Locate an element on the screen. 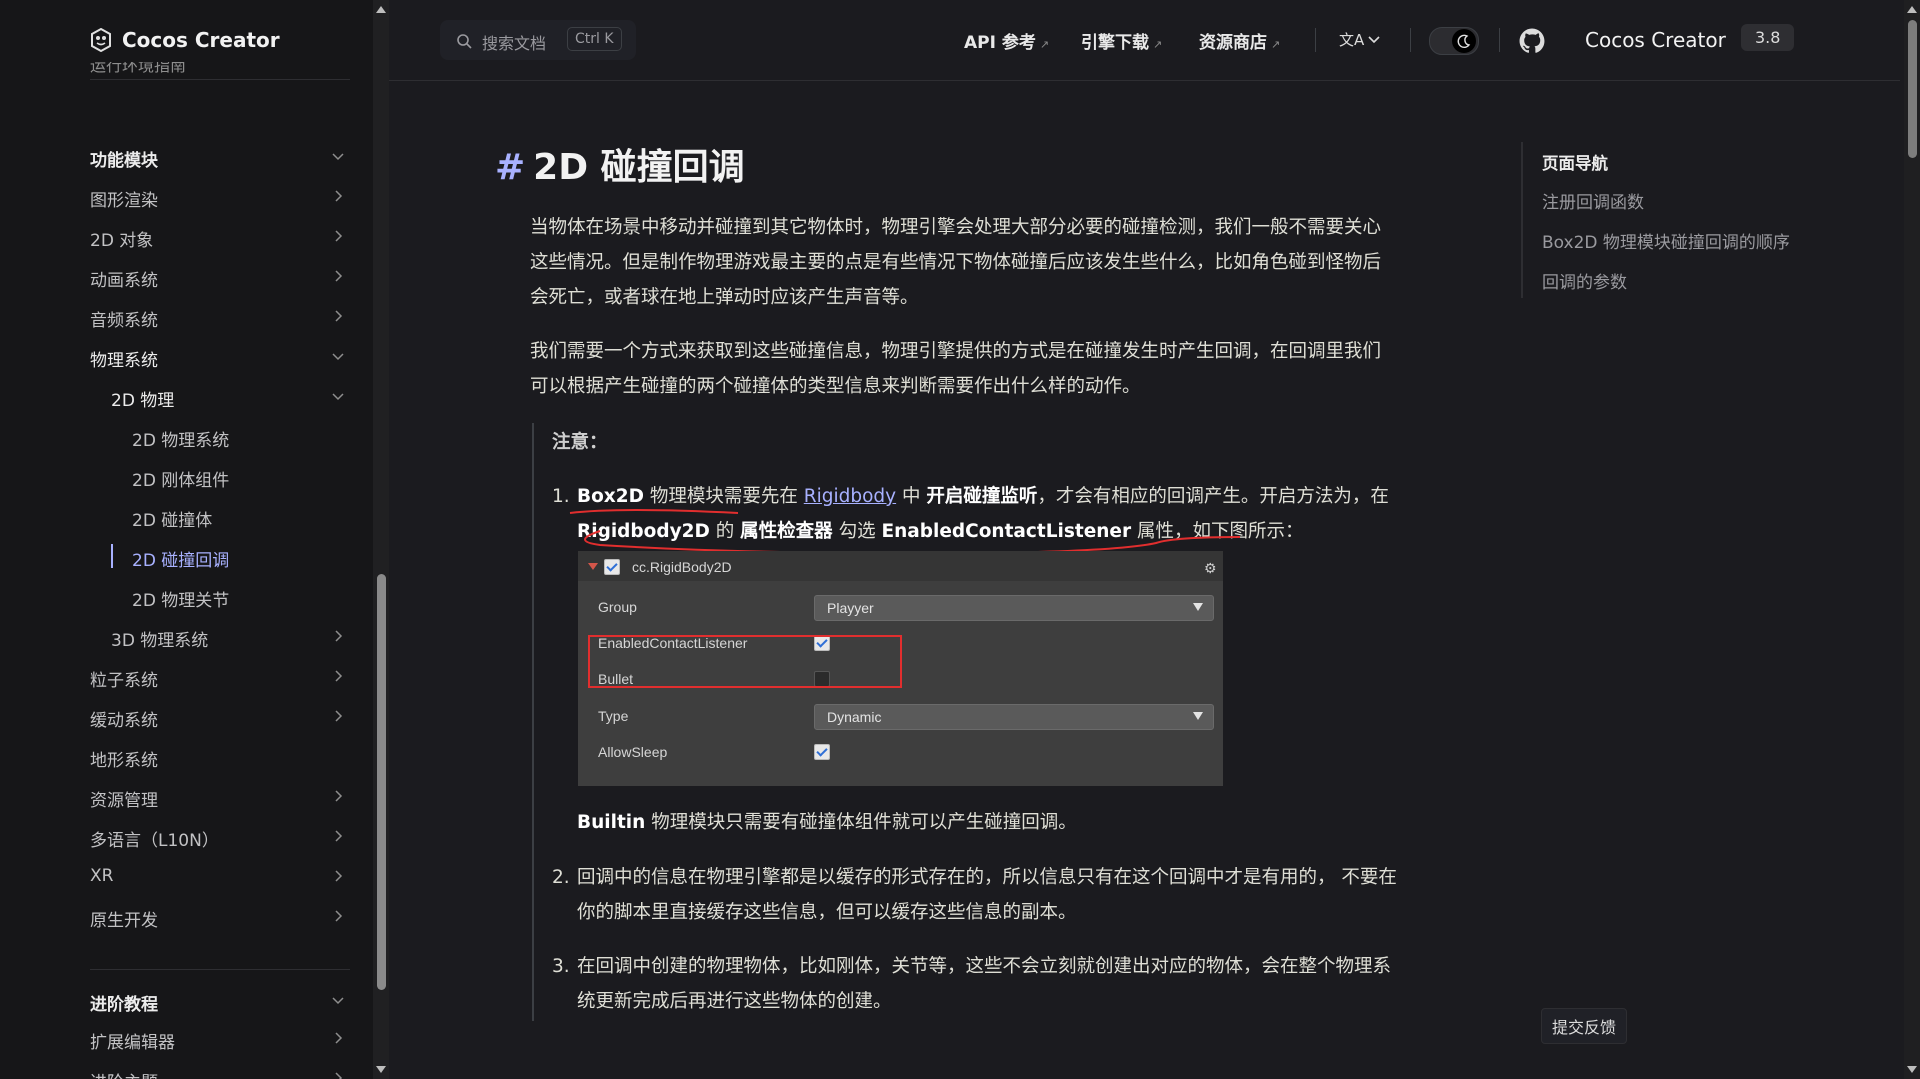 The width and height of the screenshot is (1920, 1079). sidebar-item: 多语言（L10N） is located at coordinates (180, 836).